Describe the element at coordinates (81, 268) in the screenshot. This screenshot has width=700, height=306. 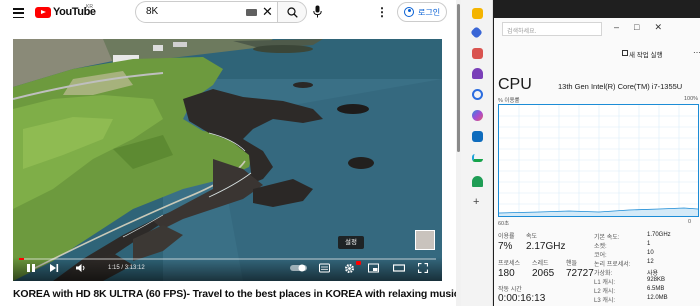
I see `volume-icon` at that location.